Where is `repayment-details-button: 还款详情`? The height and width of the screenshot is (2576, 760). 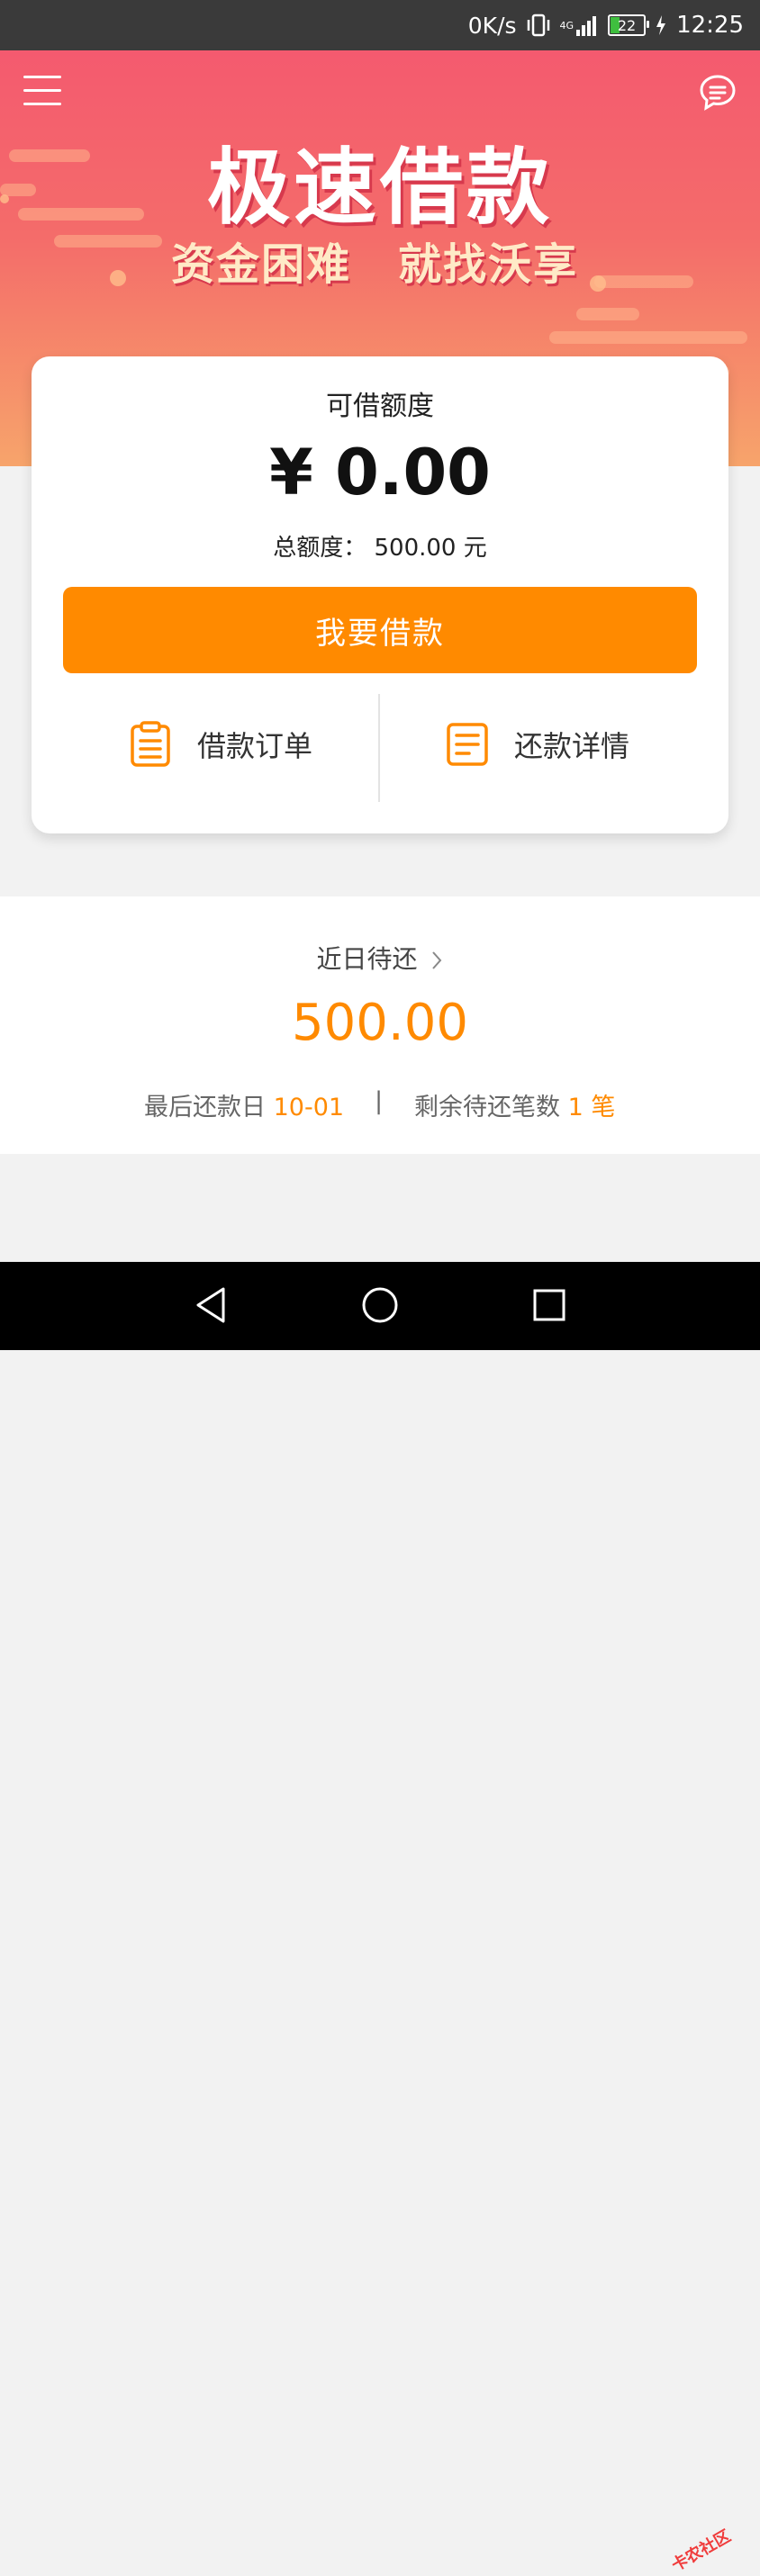
repayment-details-button: 还款详情 is located at coordinates (537, 744).